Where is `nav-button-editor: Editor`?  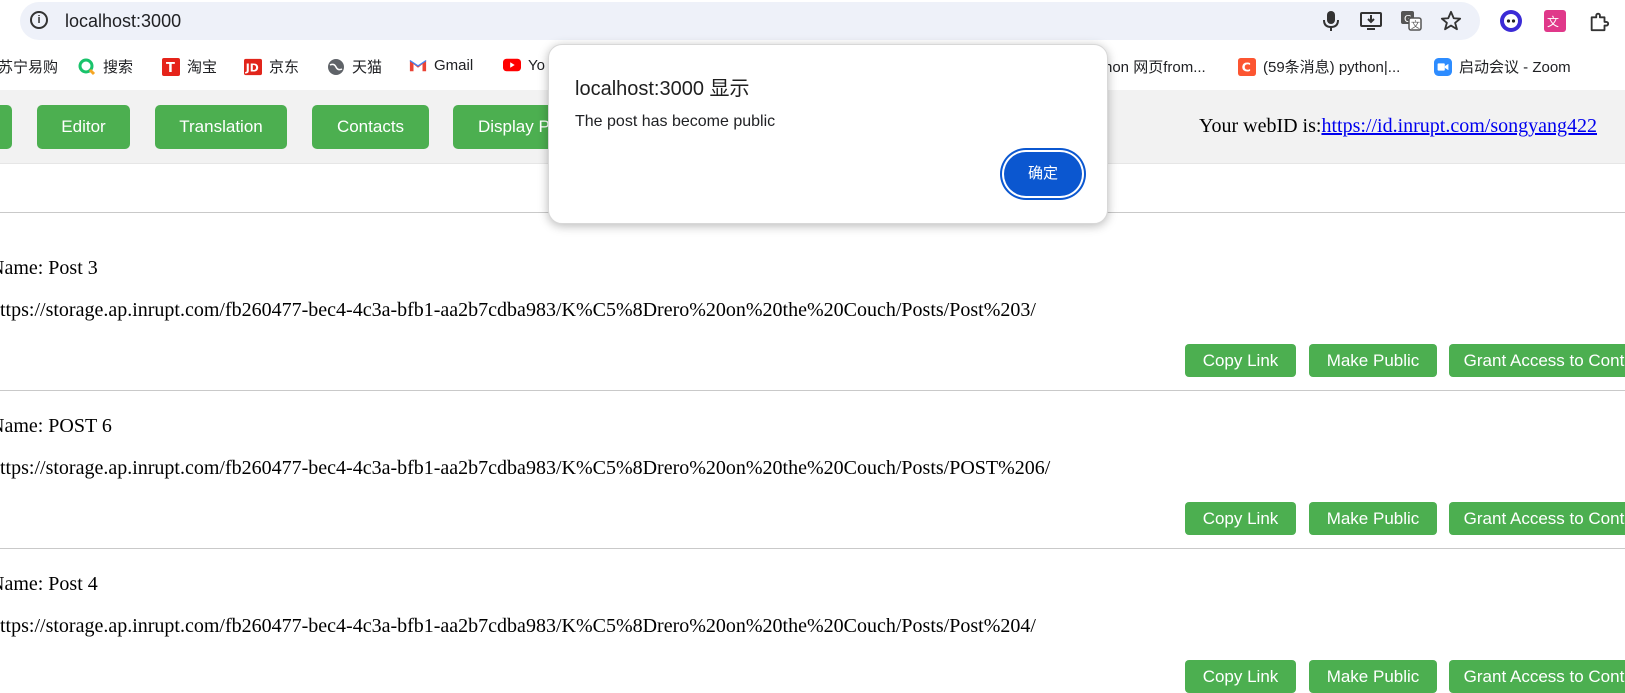 nav-button-editor: Editor is located at coordinates (83, 127).